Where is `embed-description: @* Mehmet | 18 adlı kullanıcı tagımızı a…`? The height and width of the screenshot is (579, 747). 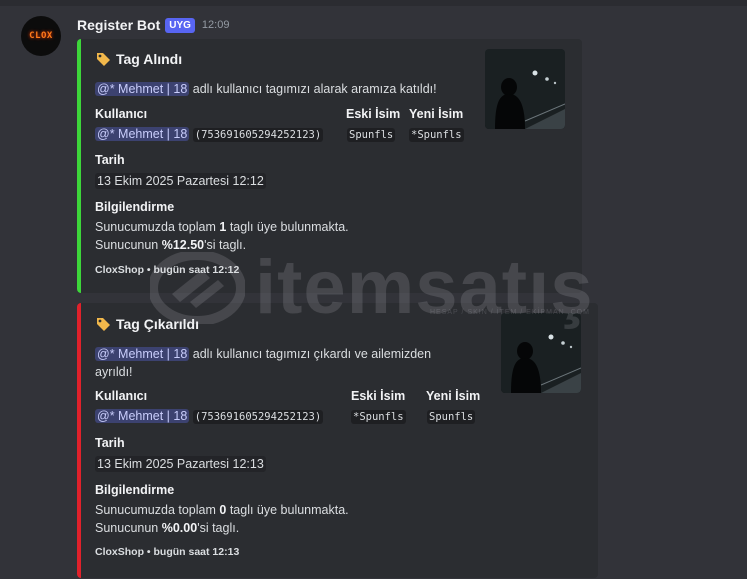
embed-description: @* Mehmet | 18 adlı kullanıcı tagımızı a… is located at coordinates (266, 89).